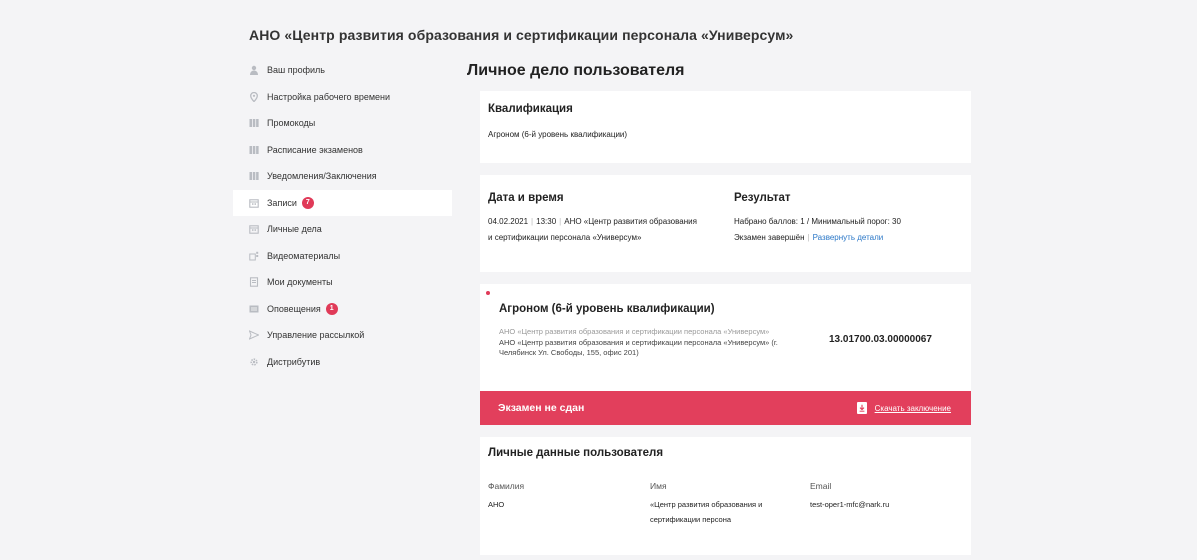 The height and width of the screenshot is (560, 1197). I want to click on download-conclusion-label: Скачать заключение, so click(912, 408).